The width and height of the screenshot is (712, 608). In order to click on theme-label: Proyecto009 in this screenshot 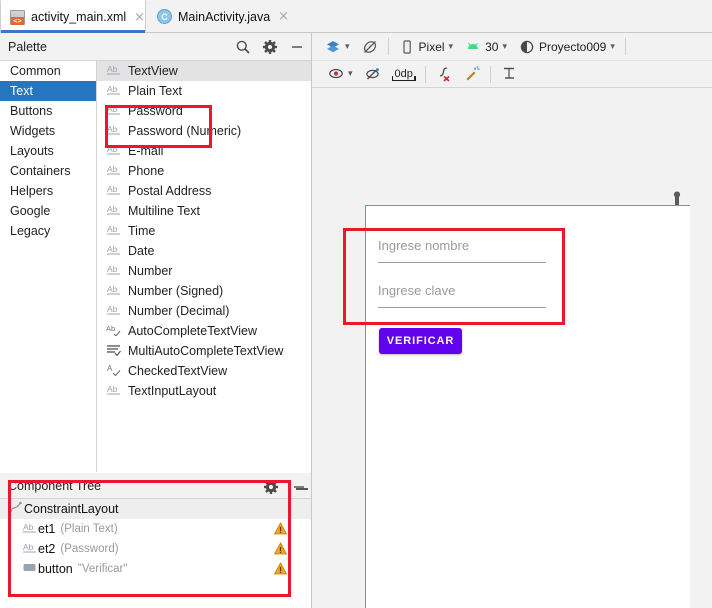, I will do `click(572, 46)`.